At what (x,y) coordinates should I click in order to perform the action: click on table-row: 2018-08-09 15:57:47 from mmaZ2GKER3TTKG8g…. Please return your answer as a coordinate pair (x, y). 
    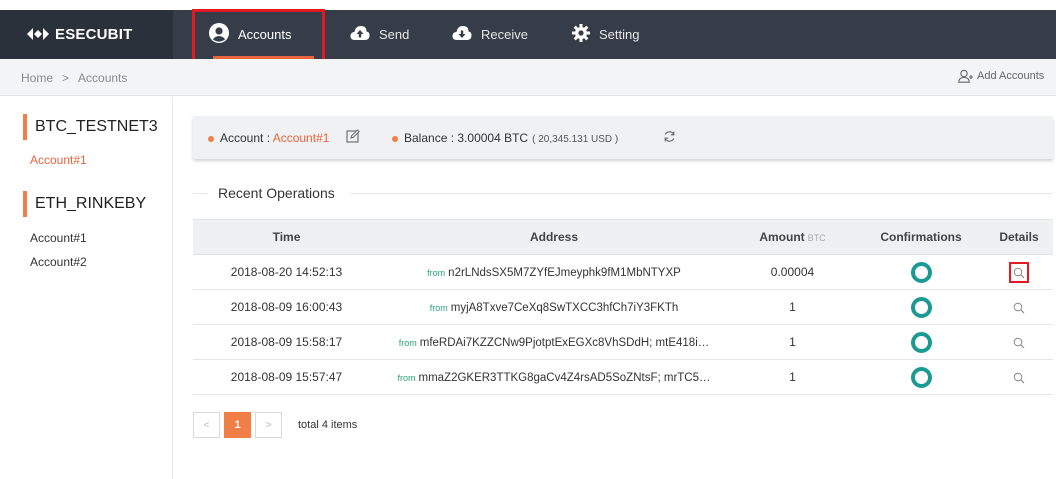
    Looking at the image, I should click on (623, 377).